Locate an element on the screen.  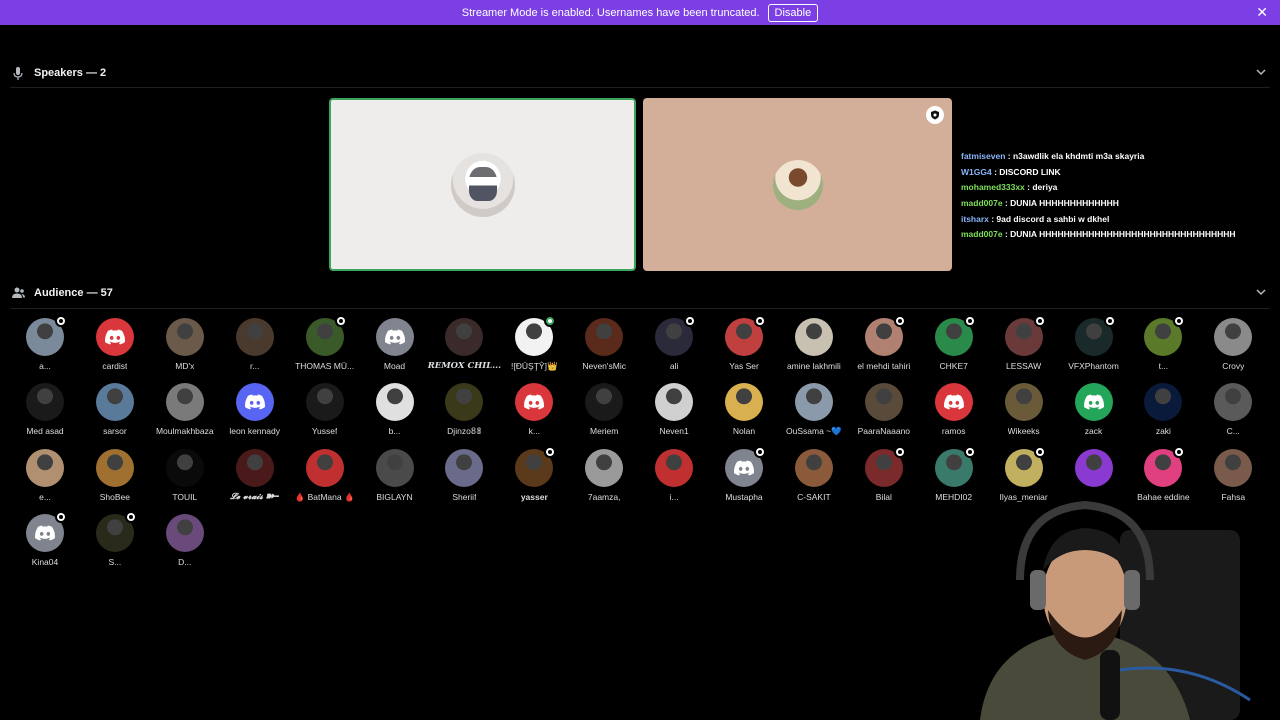
audience-member: Meriem is located at coordinates (604, 414).